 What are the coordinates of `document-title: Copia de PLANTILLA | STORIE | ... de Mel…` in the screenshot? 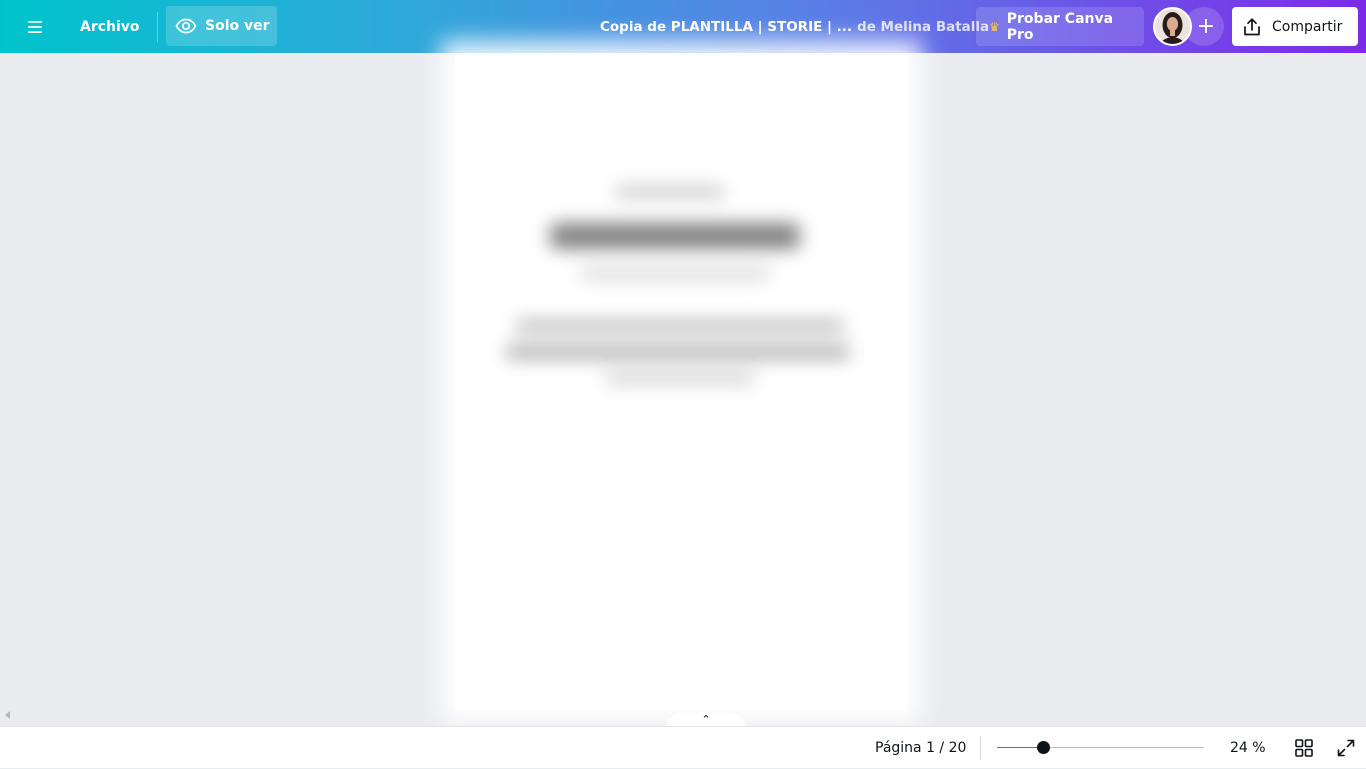 It's located at (794, 27).